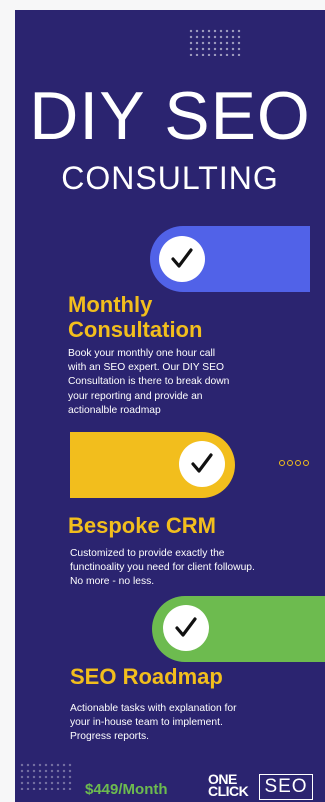 Image resolution: width=325 pixels, height=802 pixels. What do you see at coordinates (228, 785) in the screenshot?
I see `logo: ONE CLICK` at bounding box center [228, 785].